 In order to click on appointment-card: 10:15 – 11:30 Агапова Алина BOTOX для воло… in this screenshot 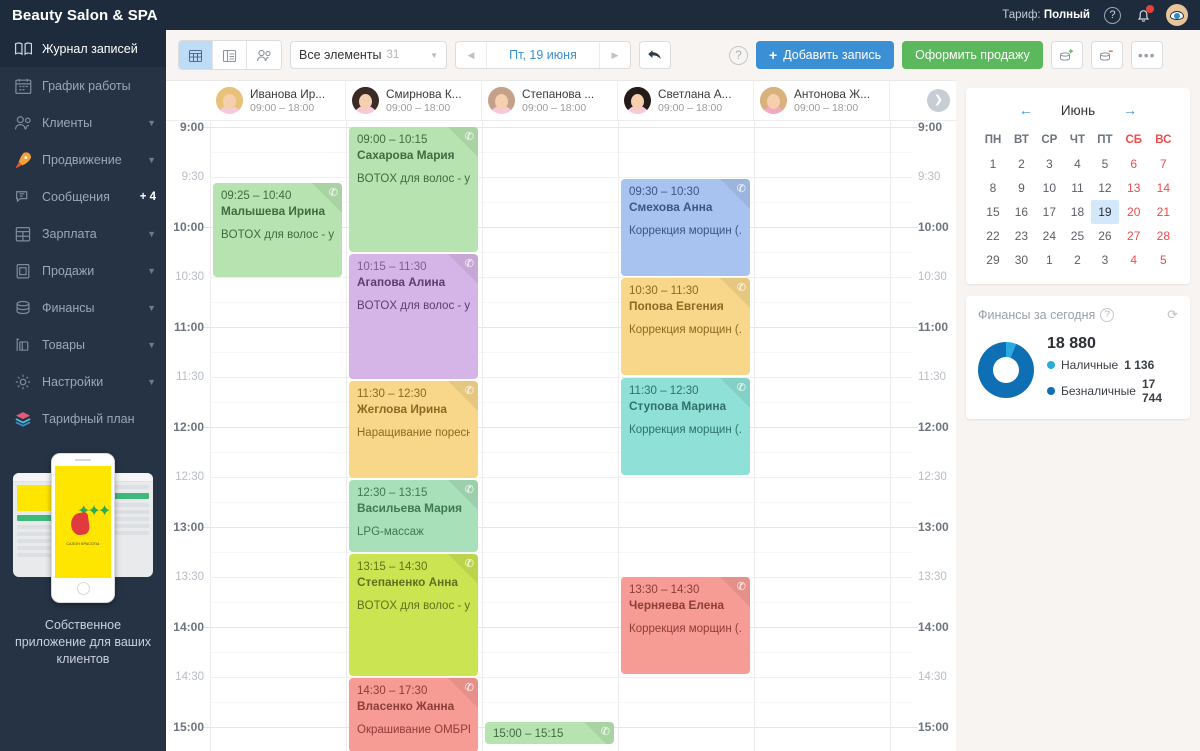, I will do `click(413, 316)`.